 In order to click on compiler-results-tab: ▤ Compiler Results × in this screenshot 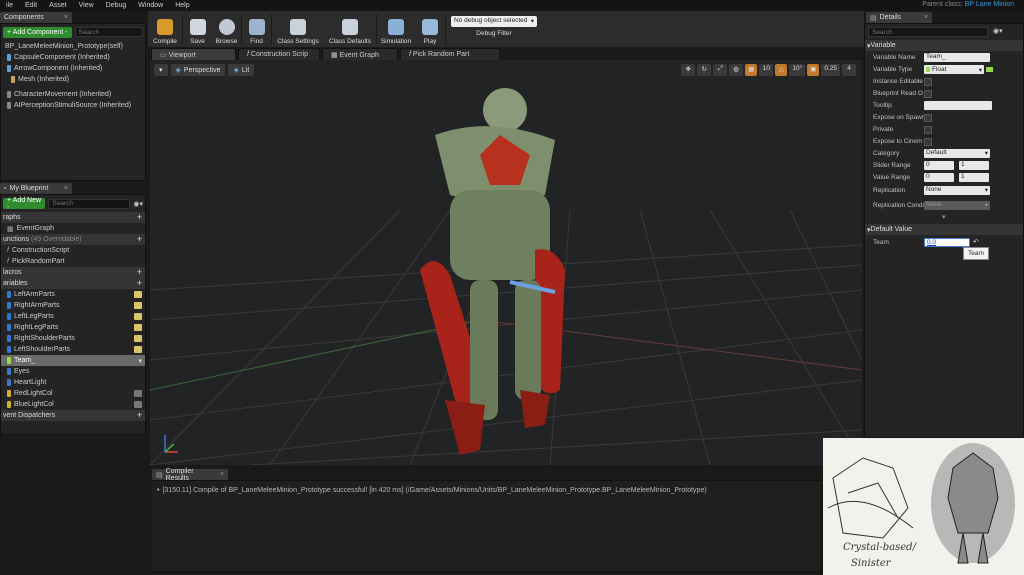, I will do `click(190, 475)`.